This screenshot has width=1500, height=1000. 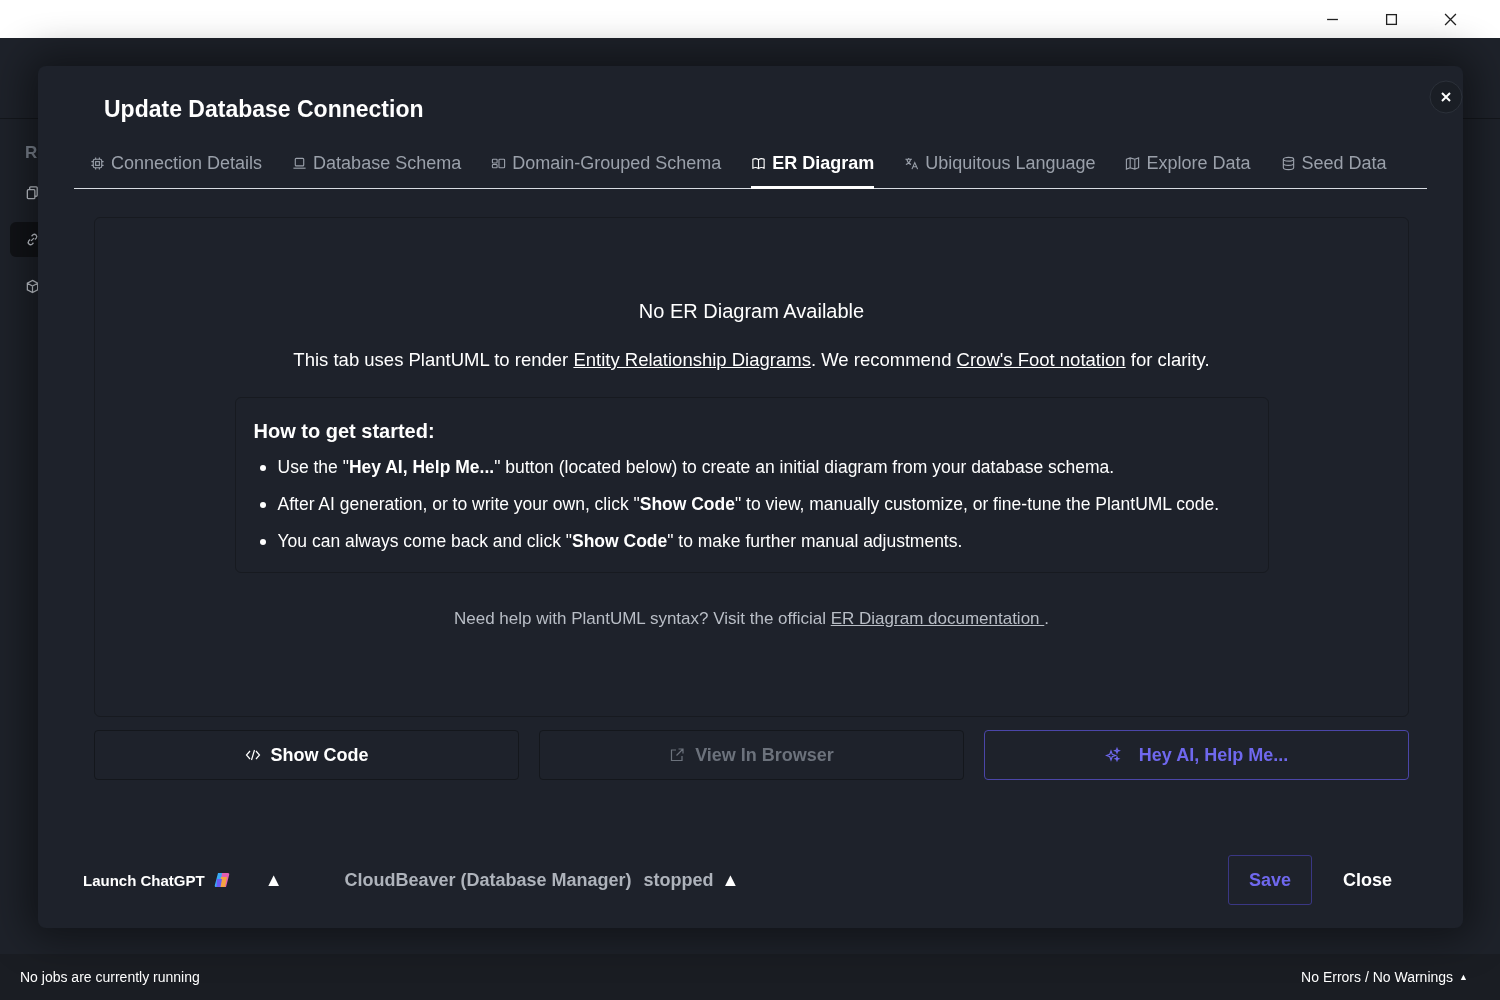 I want to click on laptop-icon, so click(x=300, y=163).